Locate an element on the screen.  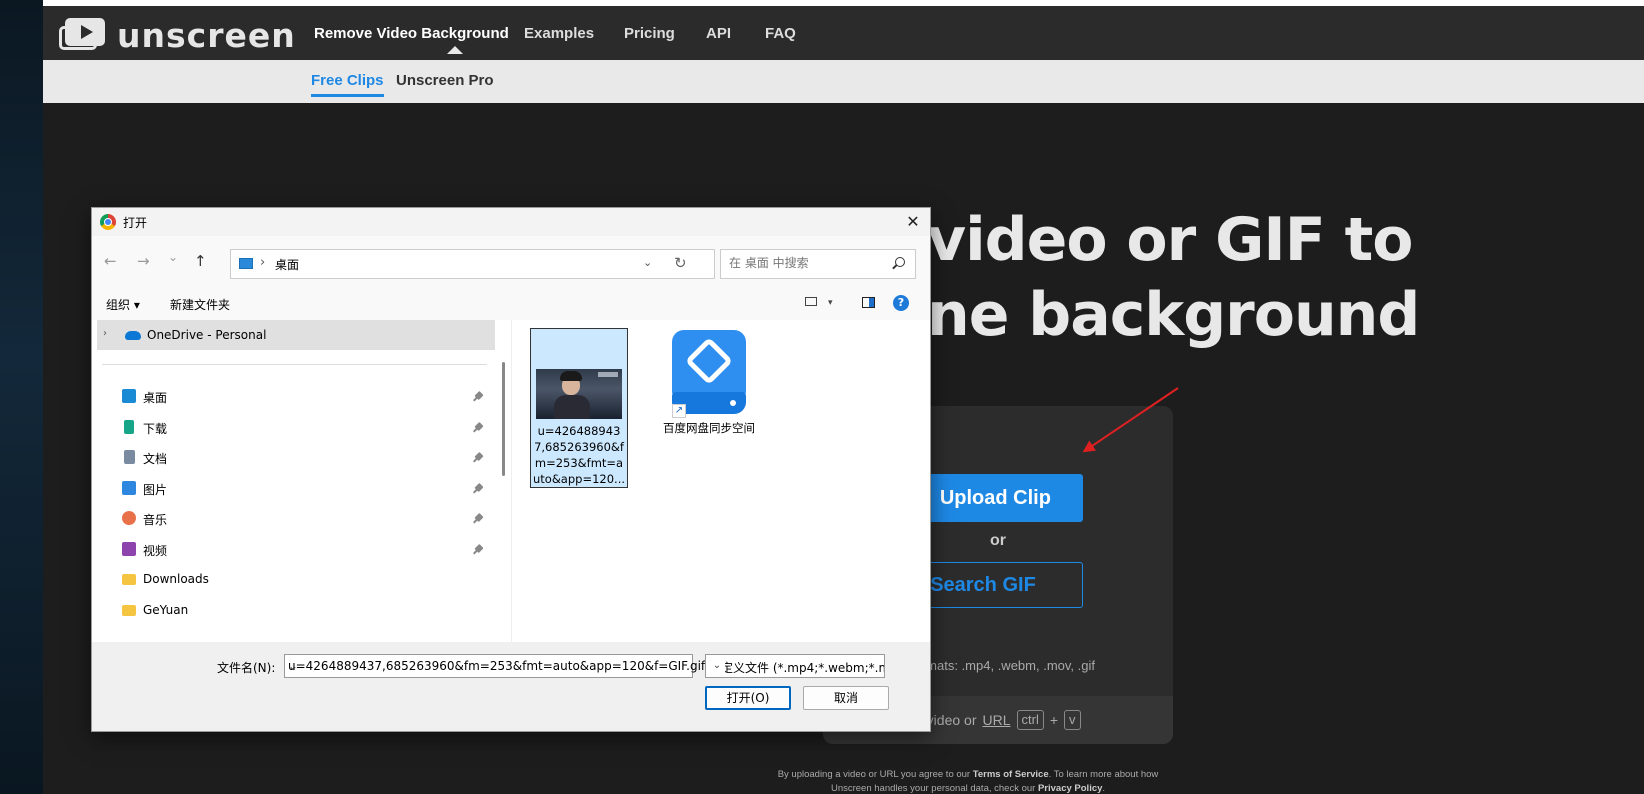
sidebar-item-label: 桌面 is located at coordinates (155, 398).